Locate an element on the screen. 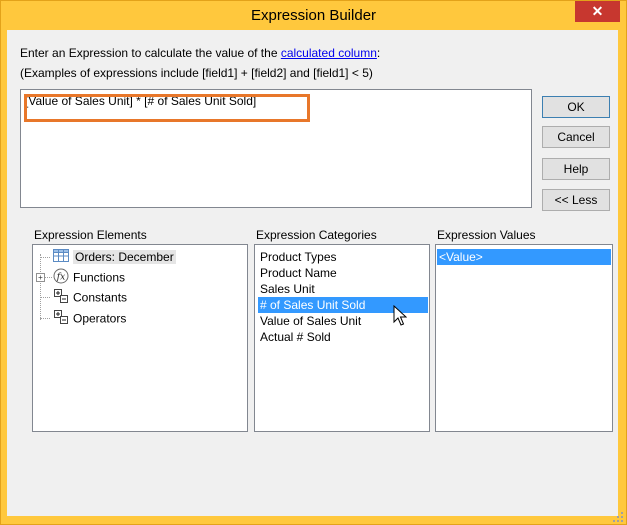 The width and height of the screenshot is (627, 525). ok-button: OK is located at coordinates (576, 107).